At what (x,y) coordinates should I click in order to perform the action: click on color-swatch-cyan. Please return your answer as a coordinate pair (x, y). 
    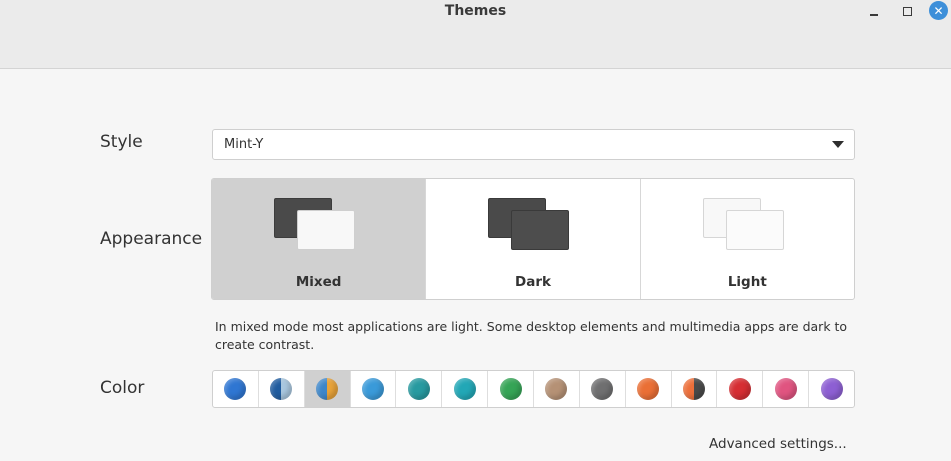
    Looking at the image, I should click on (465, 389).